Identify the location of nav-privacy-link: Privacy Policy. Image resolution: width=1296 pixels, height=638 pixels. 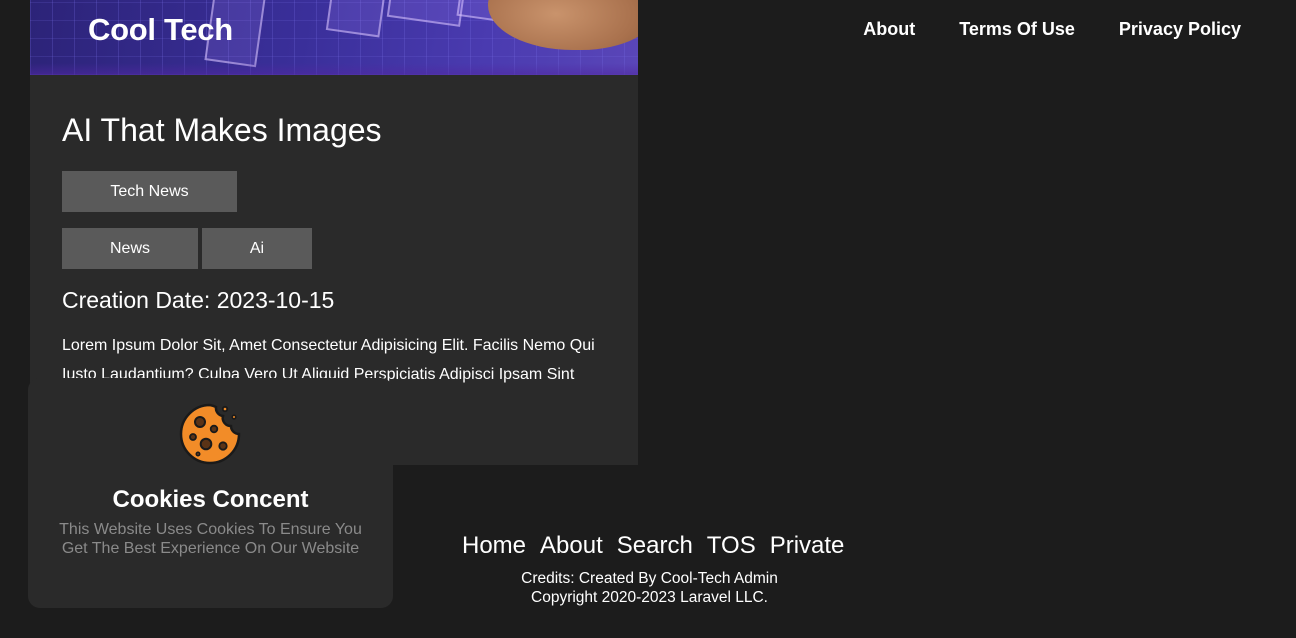
(1180, 29).